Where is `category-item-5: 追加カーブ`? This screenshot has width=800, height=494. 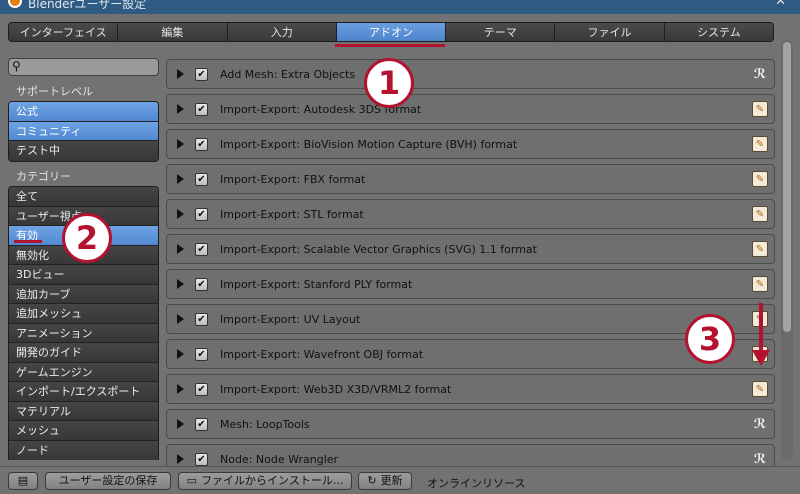
category-item-5: 追加カーブ is located at coordinates (83, 294).